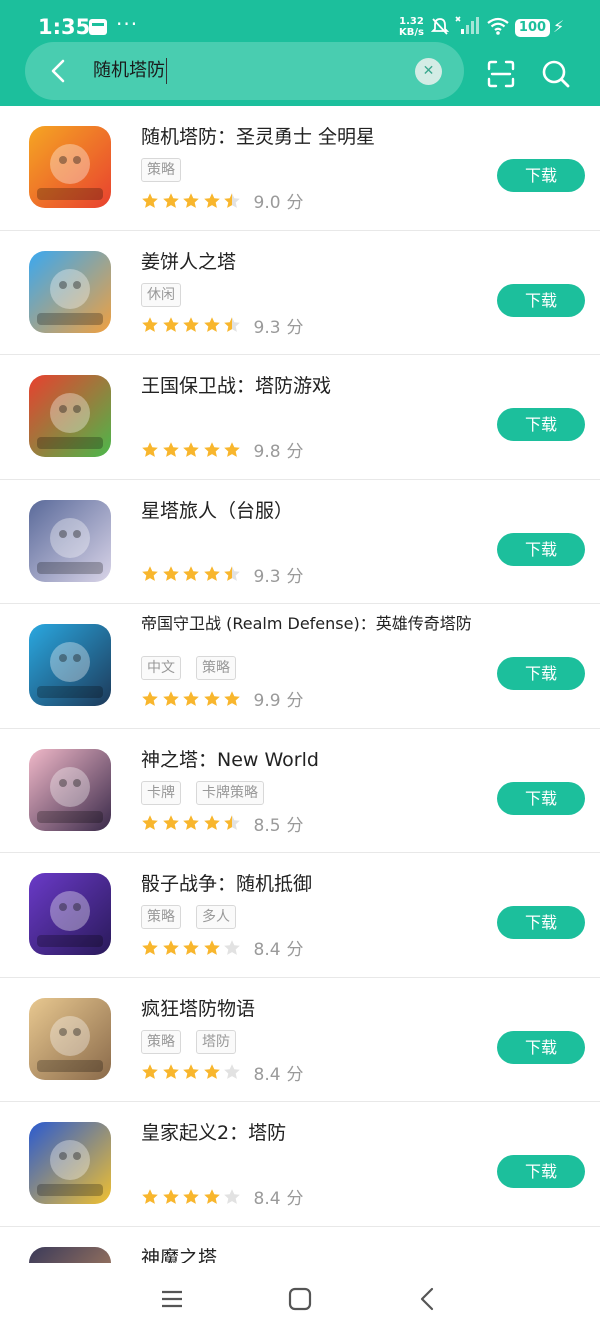  I want to click on score: 8.5 分, so click(279, 823).